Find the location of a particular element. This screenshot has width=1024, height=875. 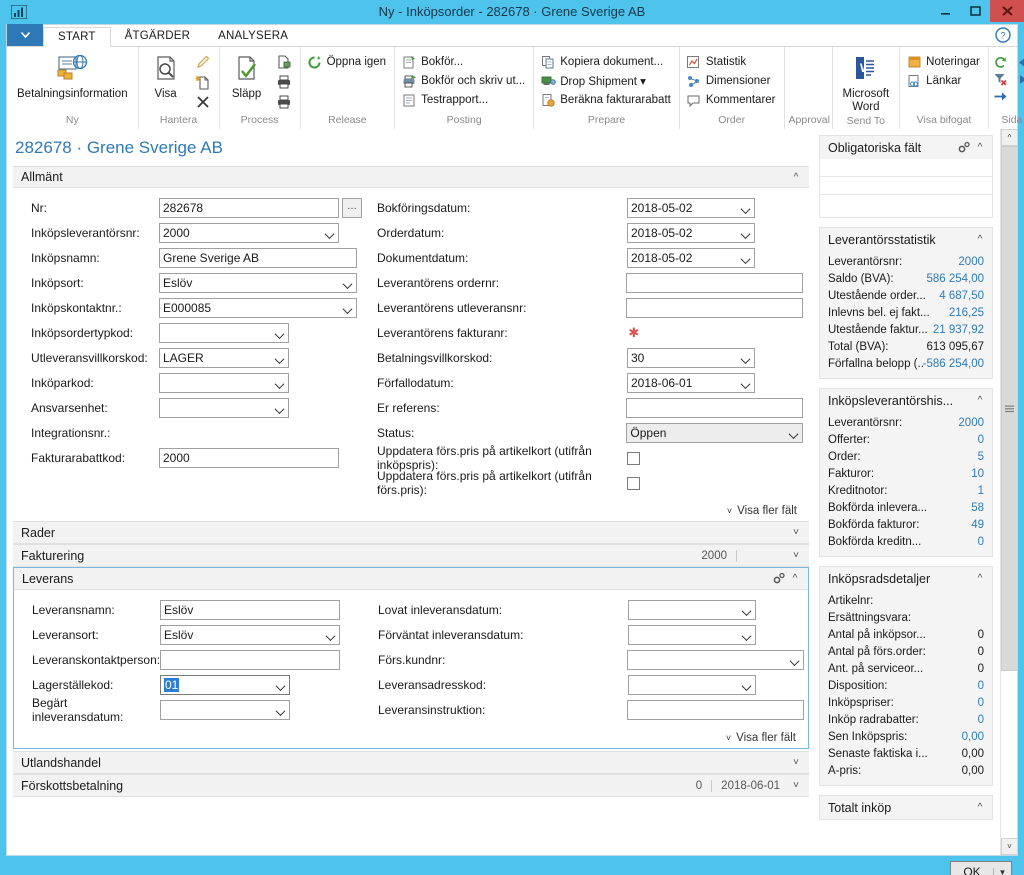

begart-inleveransdatum-select is located at coordinates (225, 710).